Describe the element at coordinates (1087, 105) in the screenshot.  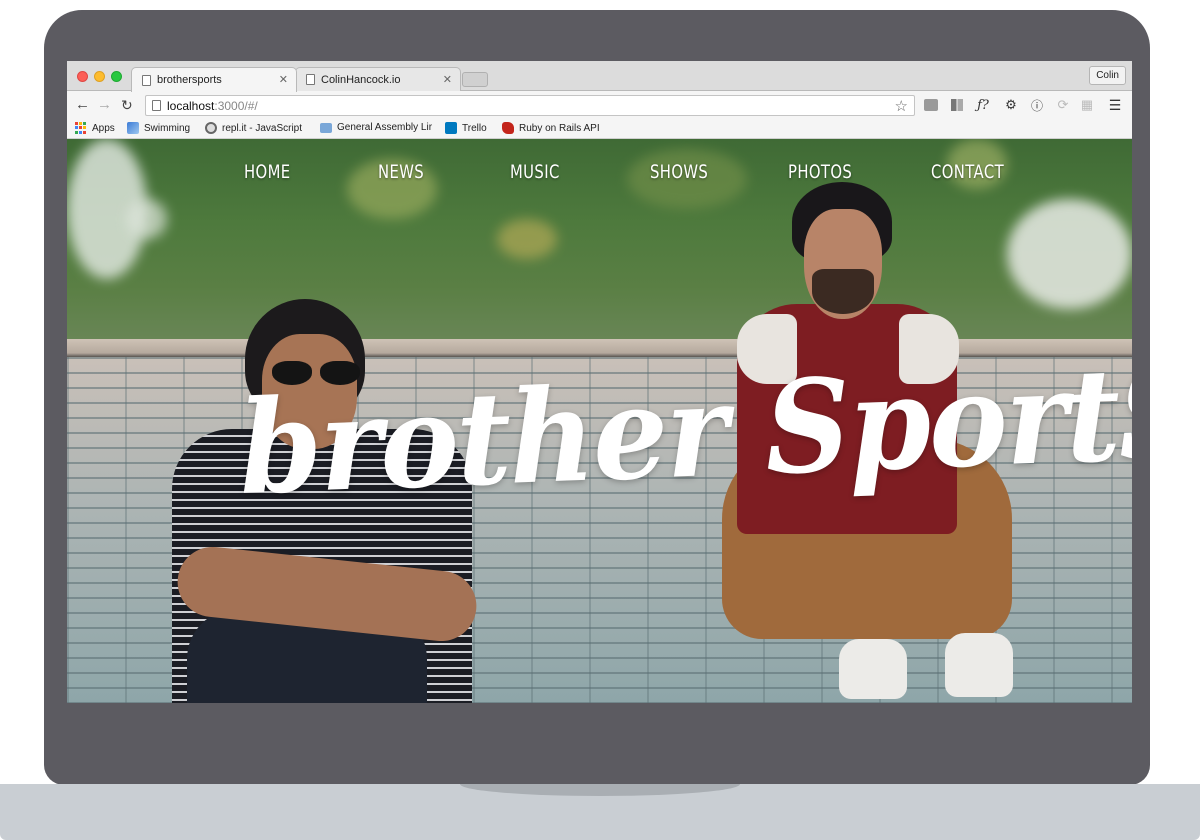
I see `grid-ext-icon: ▦` at that location.